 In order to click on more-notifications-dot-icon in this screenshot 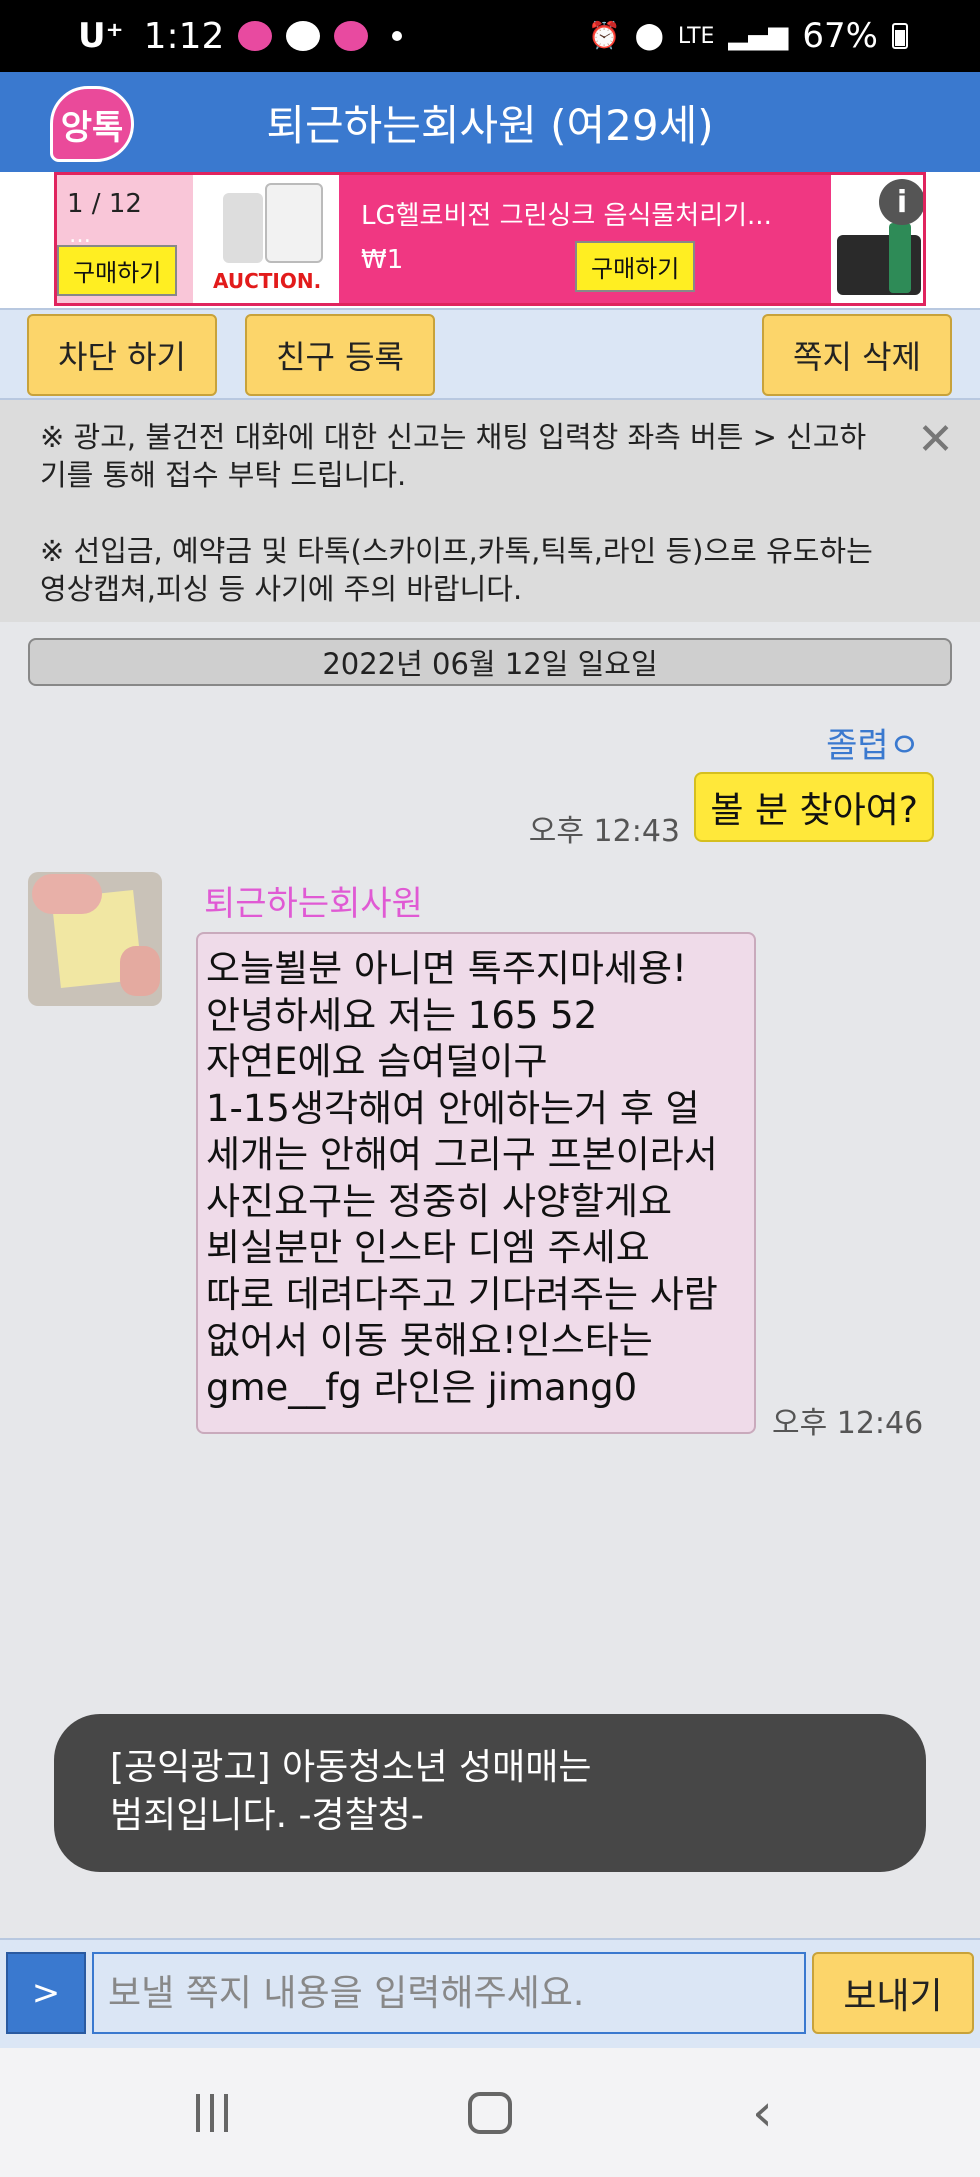, I will do `click(397, 36)`.